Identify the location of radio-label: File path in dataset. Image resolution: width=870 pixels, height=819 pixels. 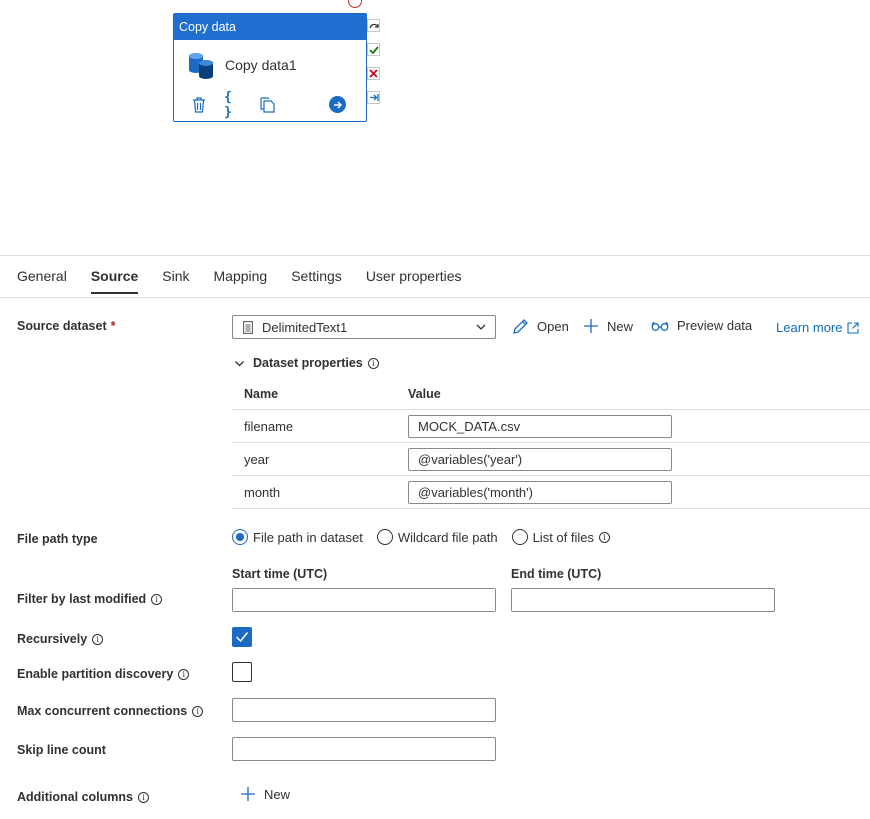
(308, 537).